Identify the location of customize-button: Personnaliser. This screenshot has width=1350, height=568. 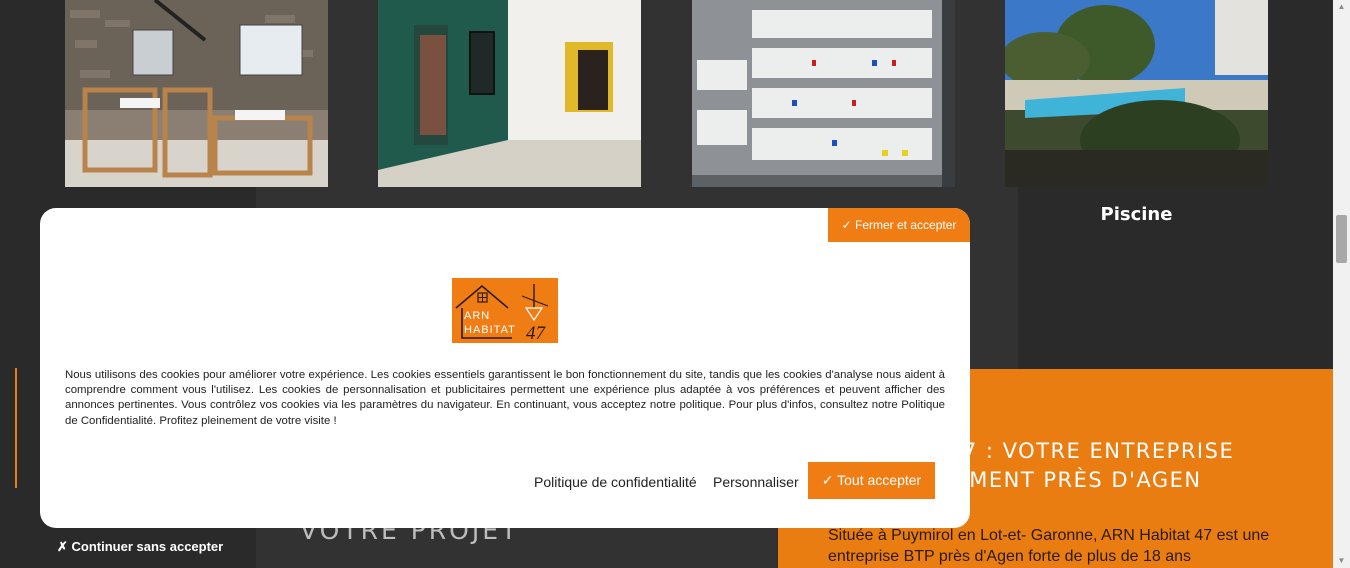
(756, 482).